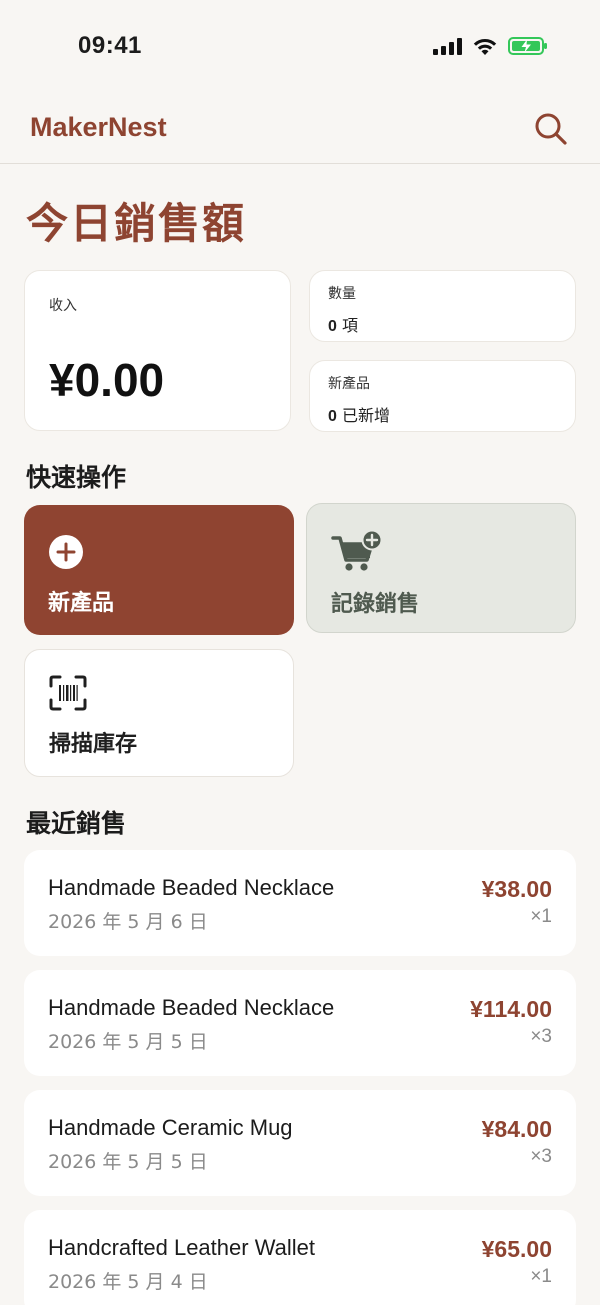 This screenshot has width=600, height=1305. I want to click on sale-date: 2026 年 5 月 6 日, so click(128, 922).